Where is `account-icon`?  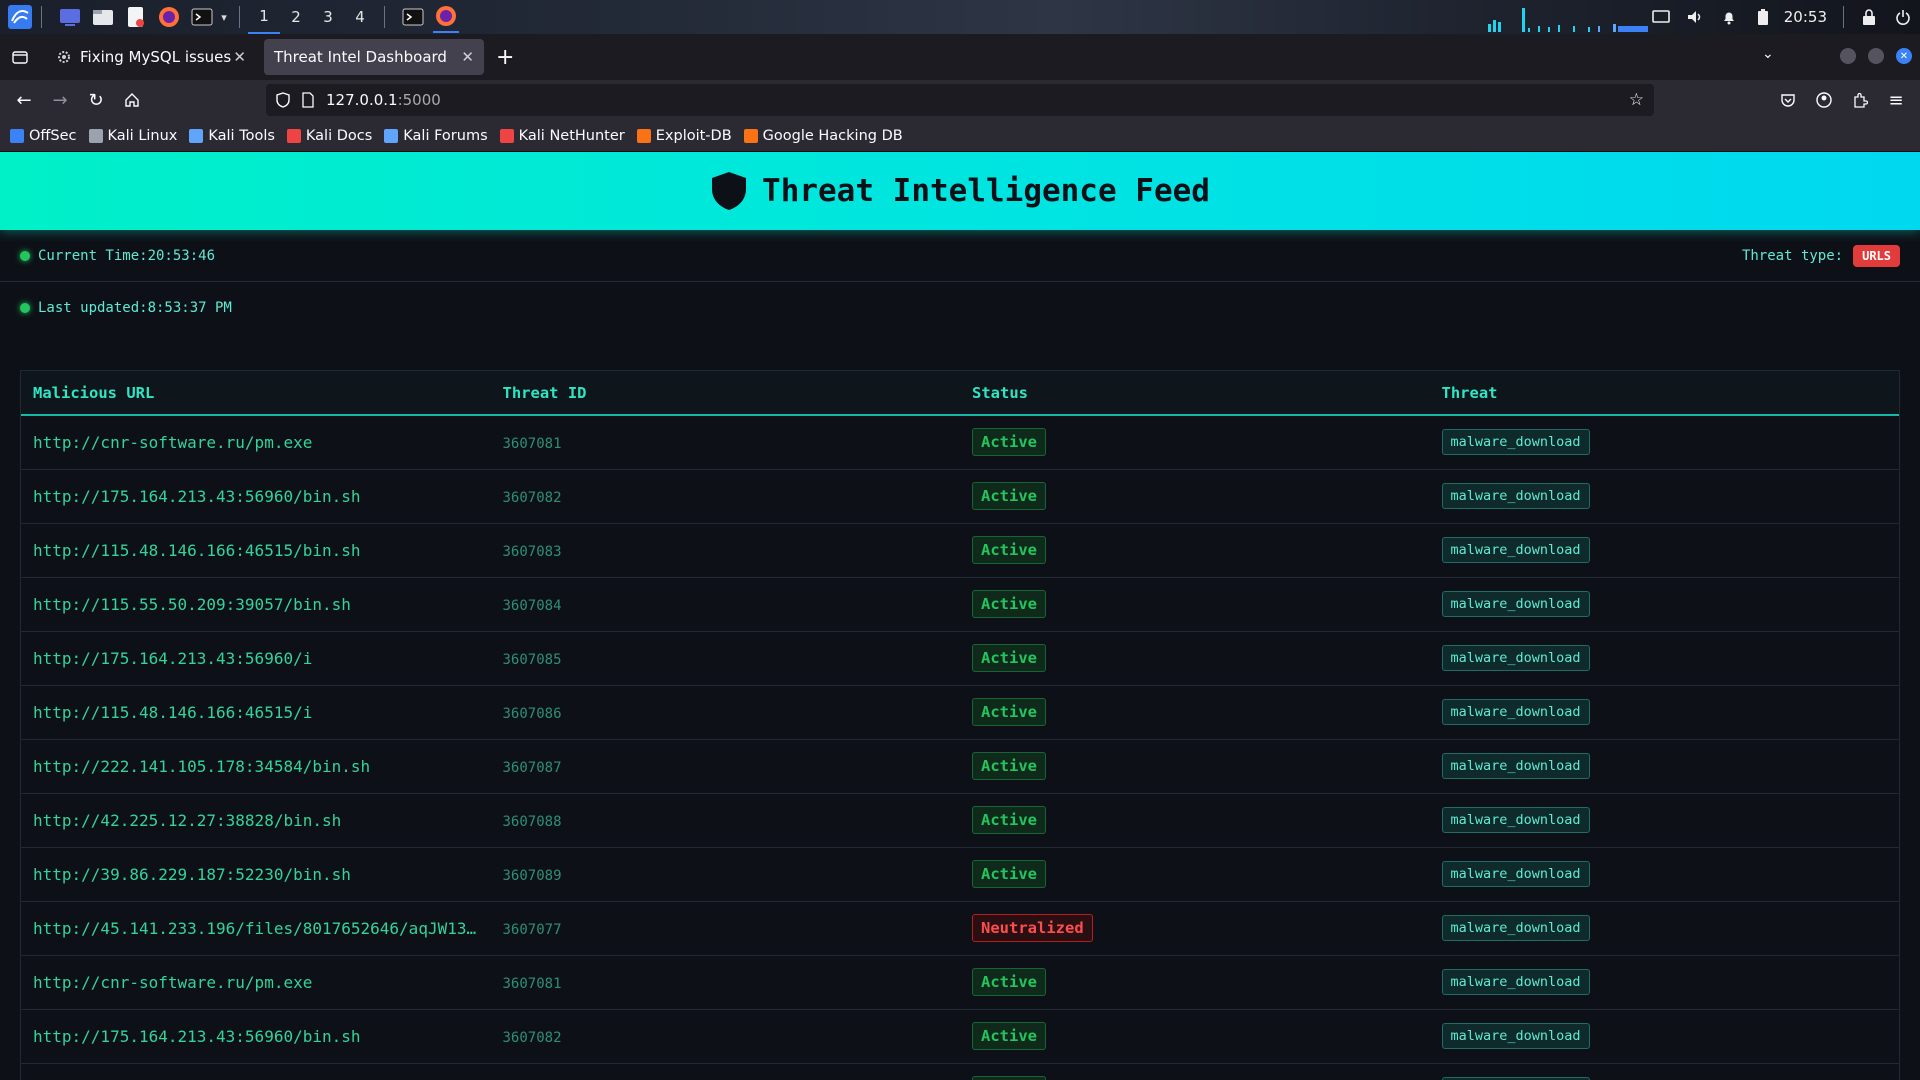
account-icon is located at coordinates (1824, 100).